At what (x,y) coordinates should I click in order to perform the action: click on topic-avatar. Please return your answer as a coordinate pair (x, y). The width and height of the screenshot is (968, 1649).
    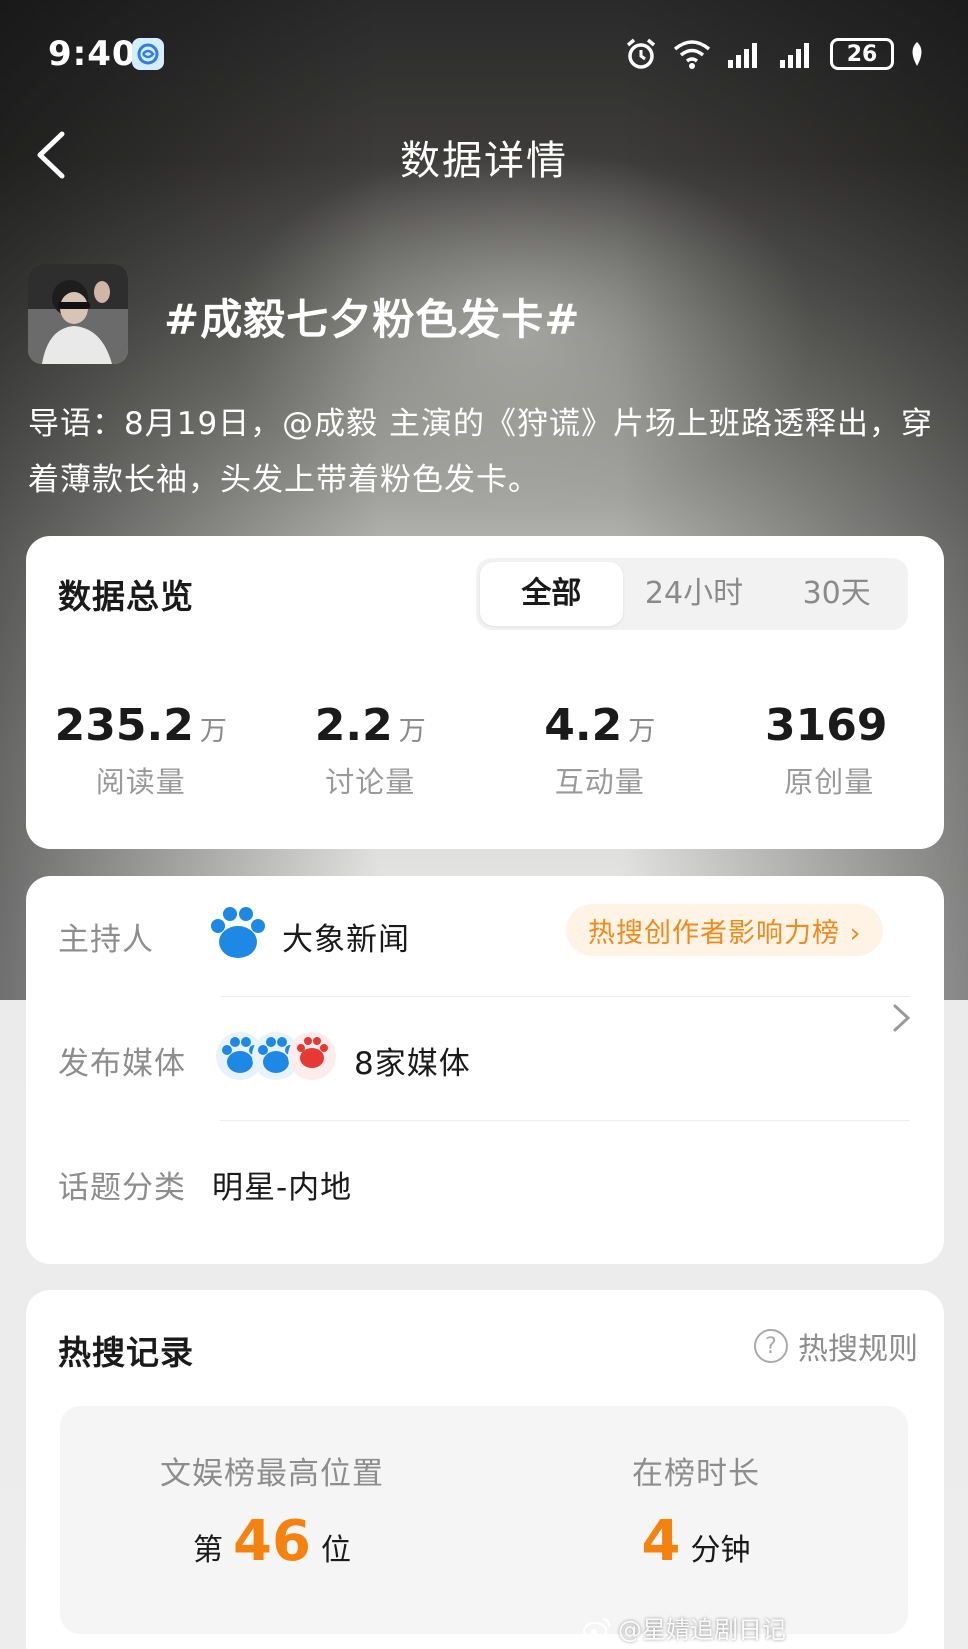
    Looking at the image, I should click on (78, 314).